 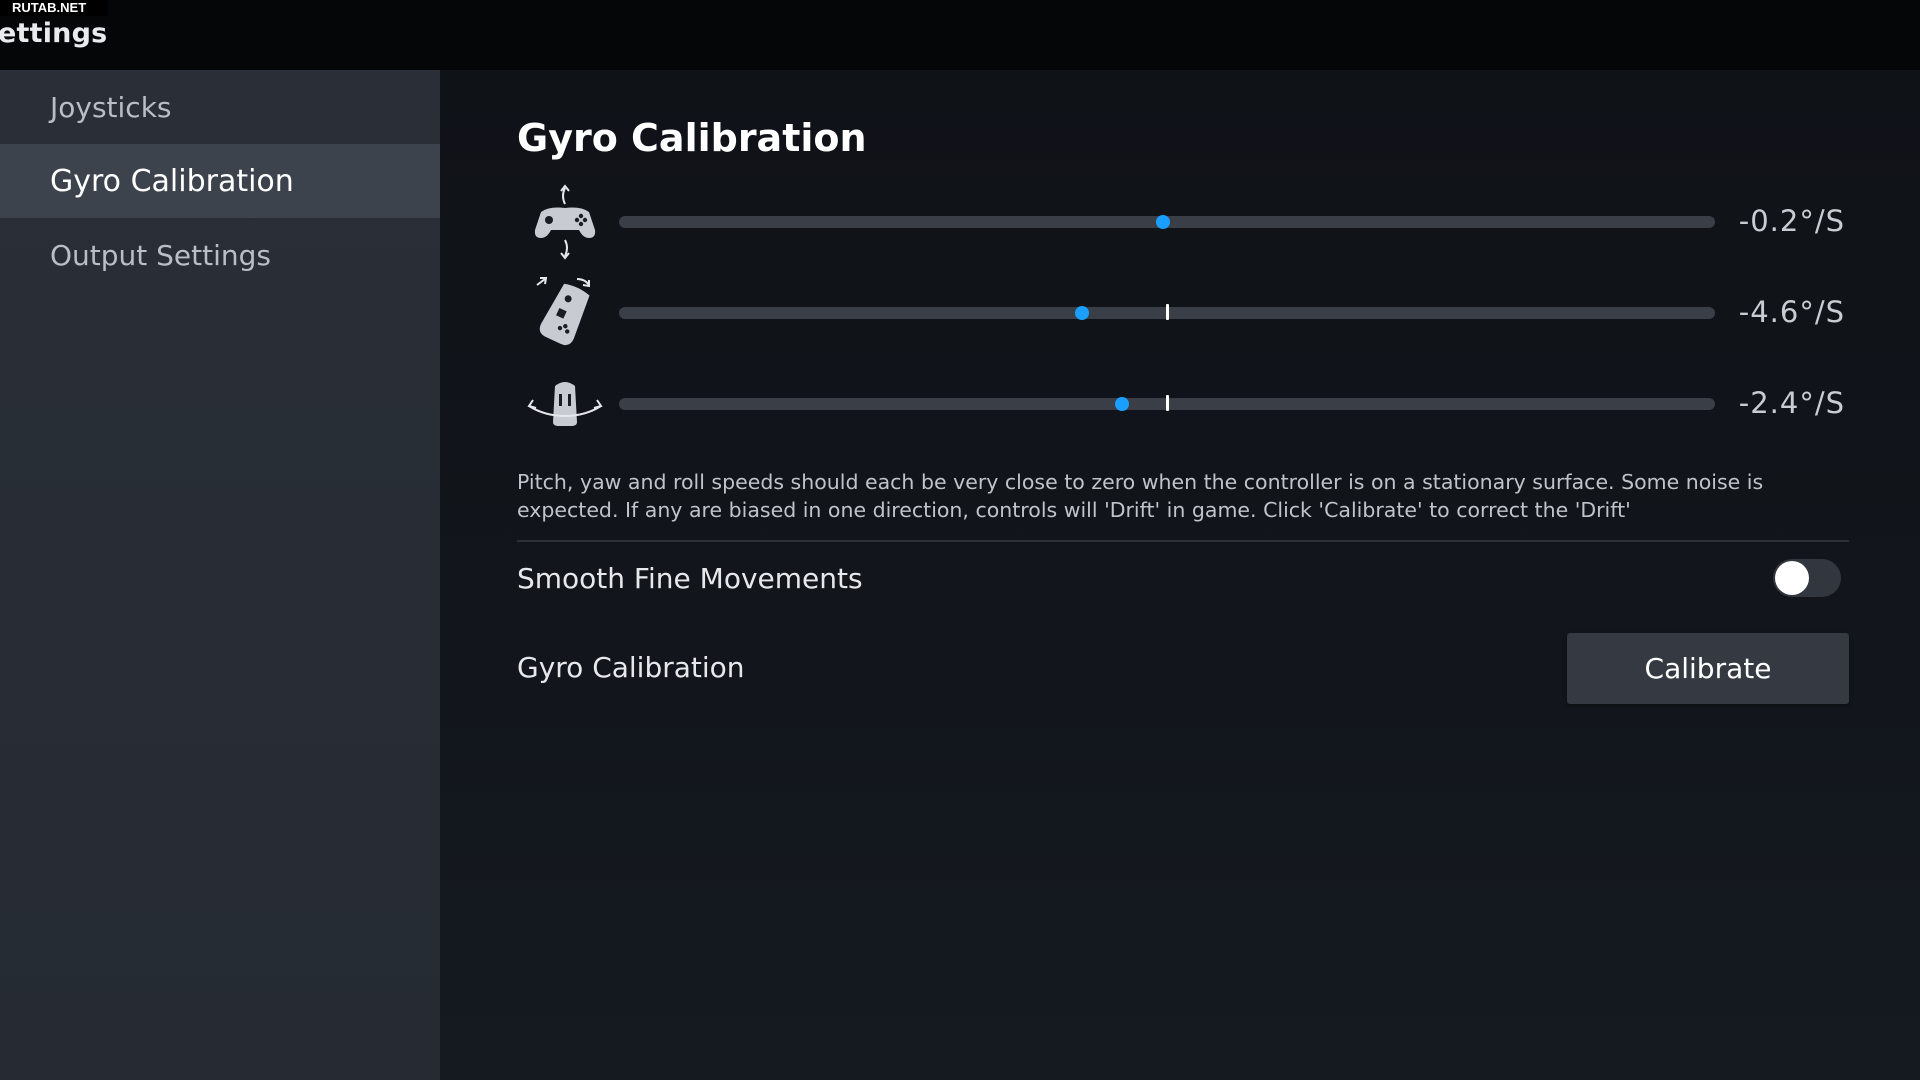 What do you see at coordinates (220, 255) in the screenshot?
I see `sidebar-item-output-settings: Output Settings` at bounding box center [220, 255].